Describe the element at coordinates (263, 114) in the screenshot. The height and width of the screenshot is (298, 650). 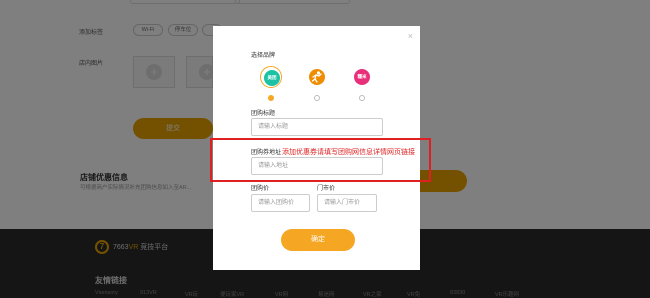
I see `title-label: 团购标题` at that location.